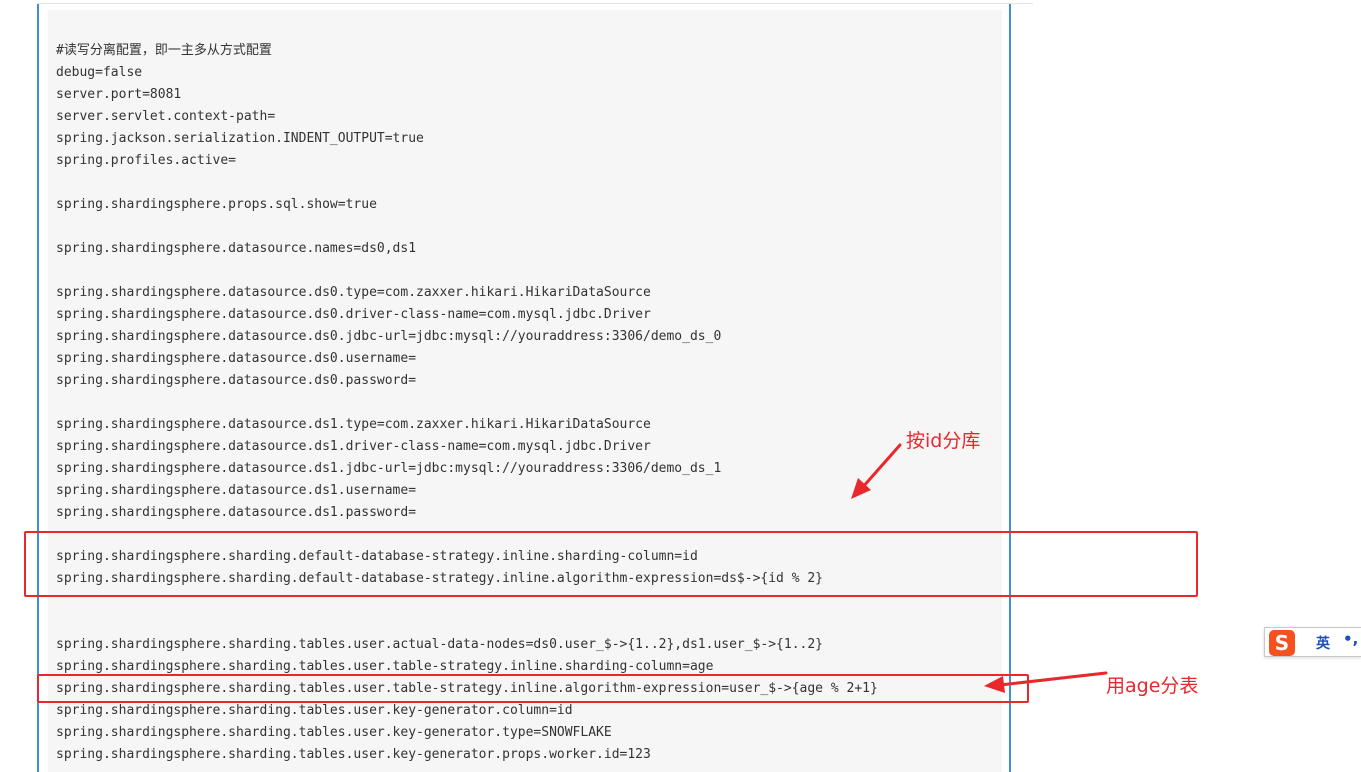 This screenshot has height=772, width=1361. What do you see at coordinates (1323, 643) in the screenshot?
I see `ime-language-toggle: 英` at bounding box center [1323, 643].